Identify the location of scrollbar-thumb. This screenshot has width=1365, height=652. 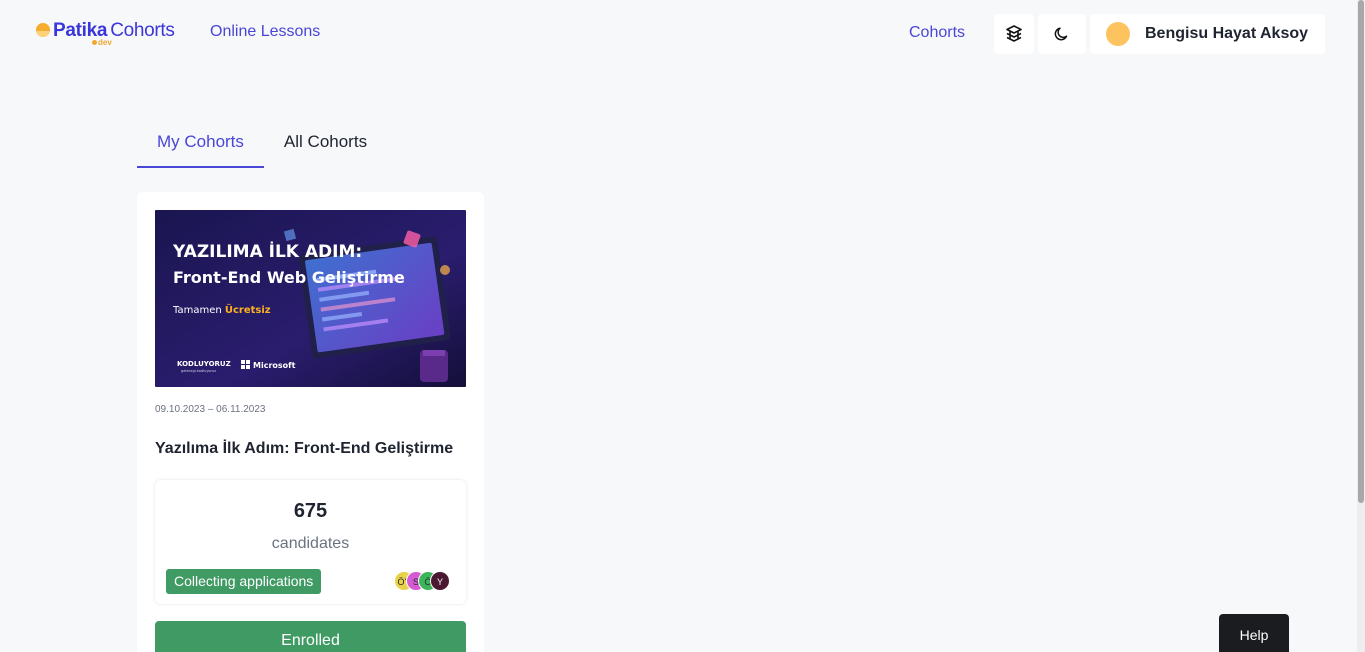
(1361, 251).